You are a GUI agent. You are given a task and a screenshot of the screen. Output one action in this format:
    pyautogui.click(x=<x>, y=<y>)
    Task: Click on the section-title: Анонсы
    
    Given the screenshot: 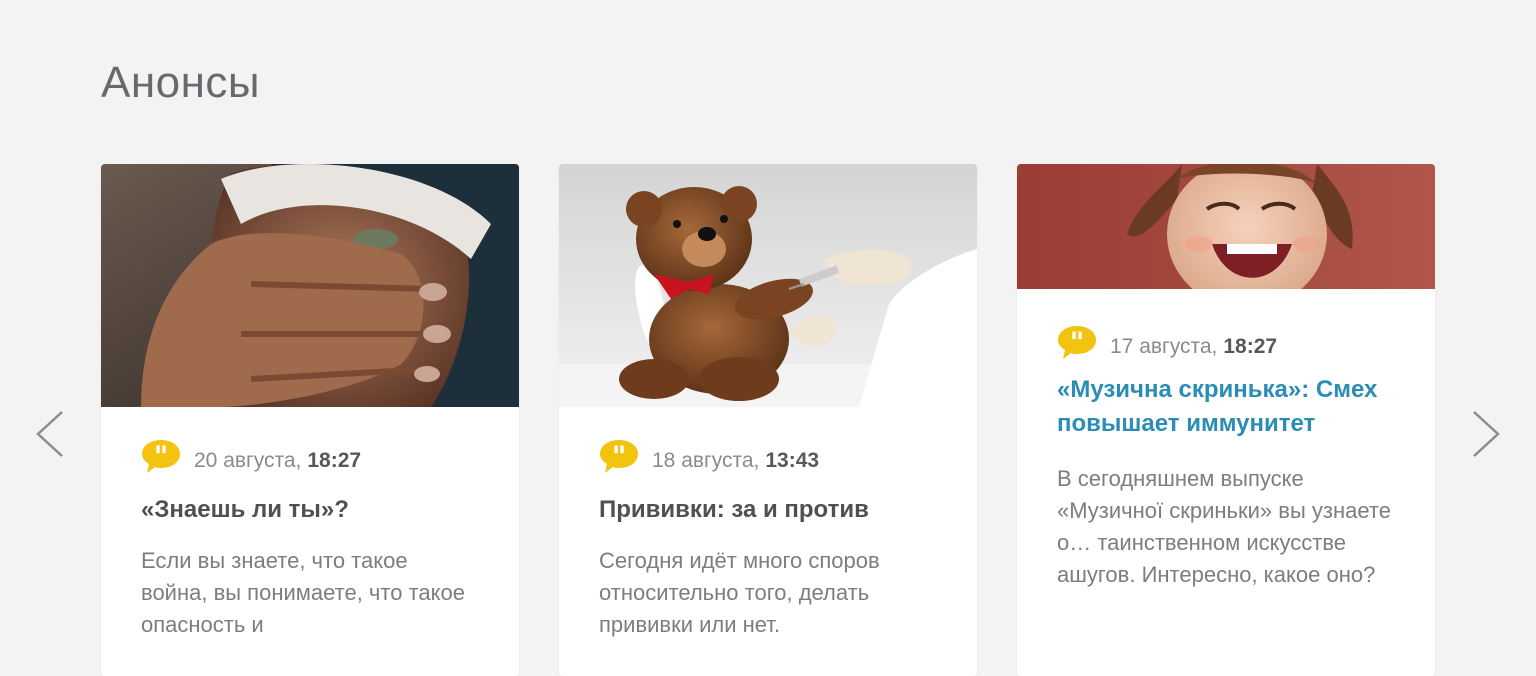 What is the action you would take?
    pyautogui.click(x=181, y=82)
    